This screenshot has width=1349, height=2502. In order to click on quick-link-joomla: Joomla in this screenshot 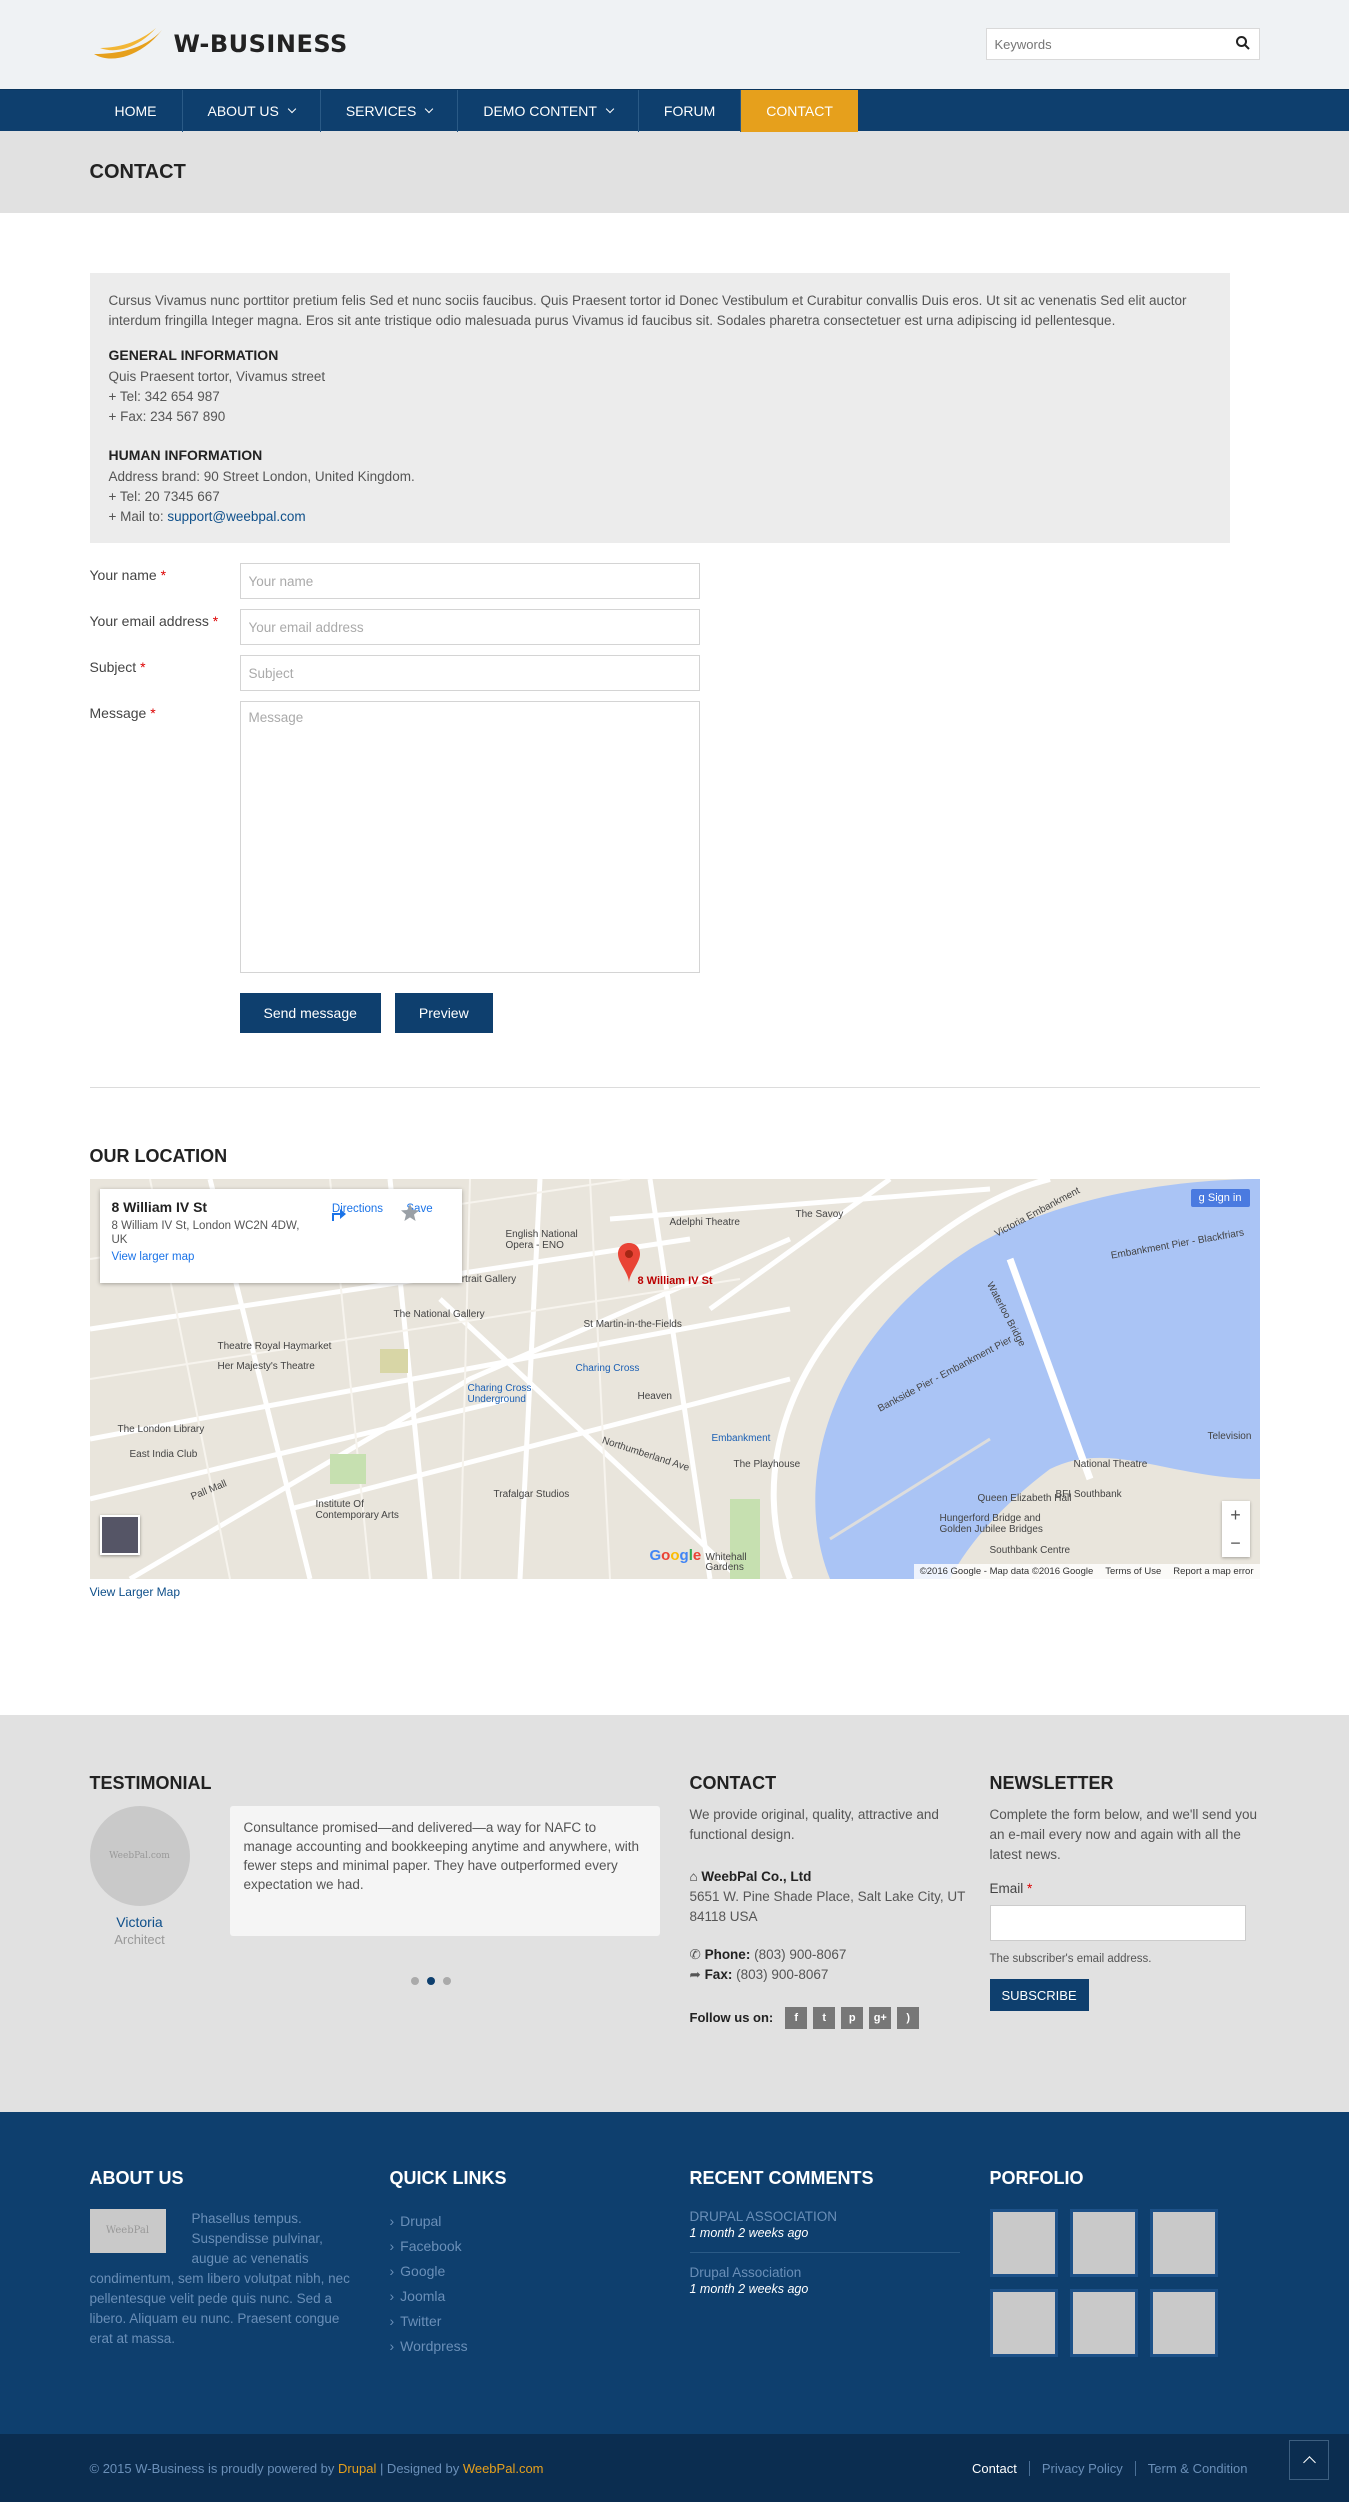, I will do `click(540, 2296)`.